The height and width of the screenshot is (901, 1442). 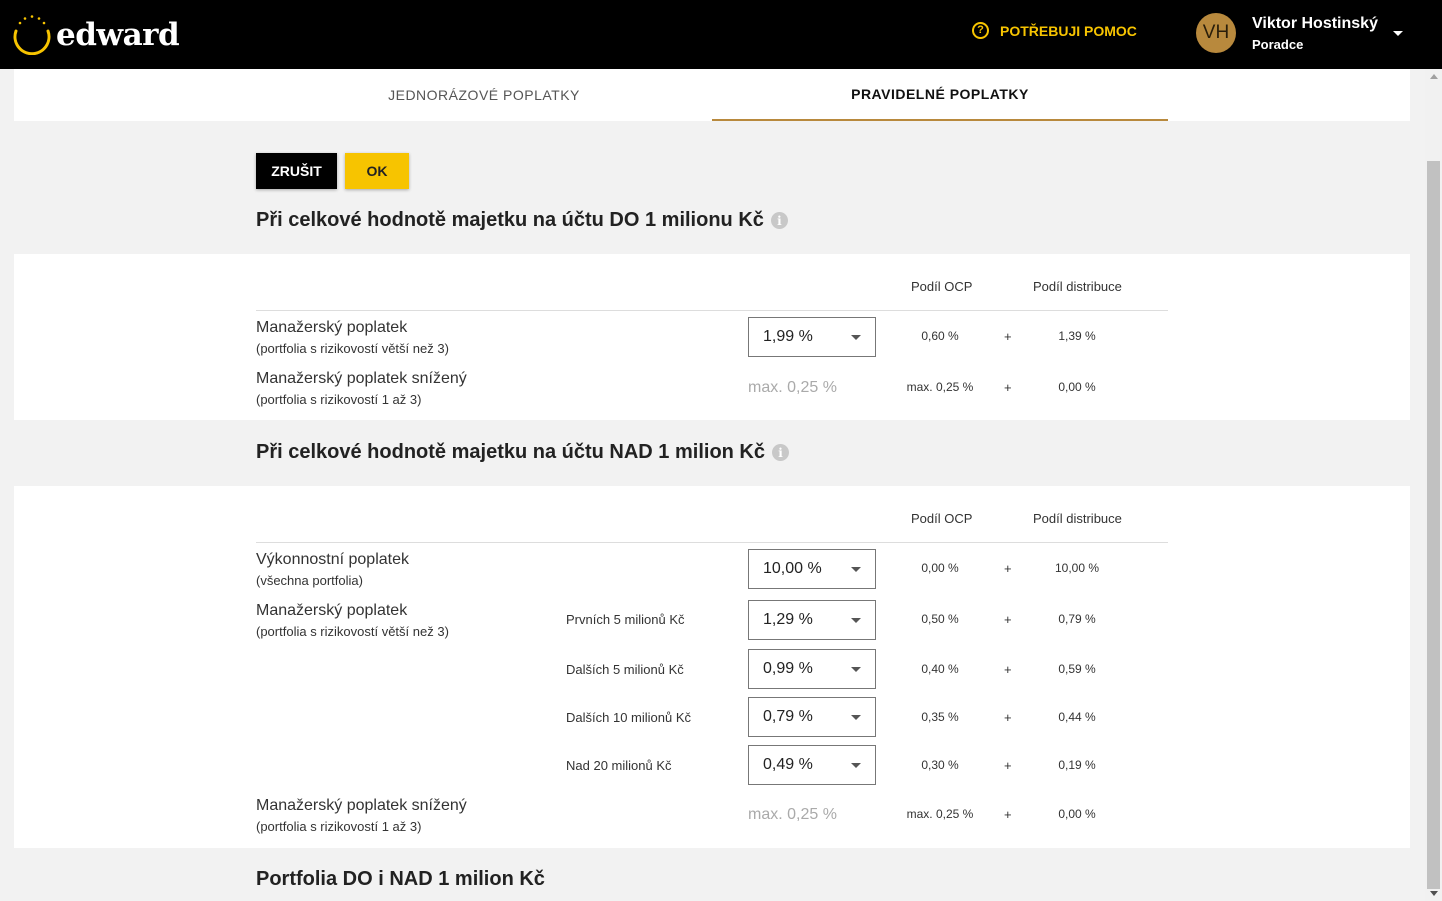 I want to click on select-value: 10,00 %, so click(x=792, y=568).